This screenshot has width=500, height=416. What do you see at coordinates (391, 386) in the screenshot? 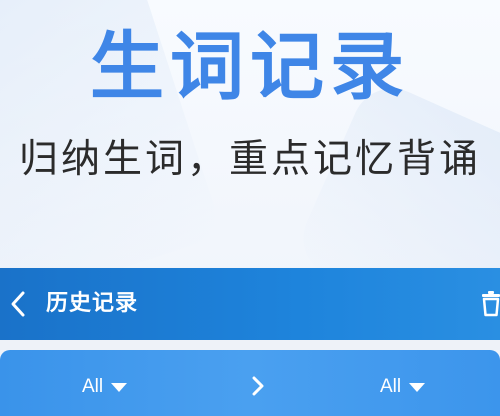
I see `target-language-label: All` at bounding box center [391, 386].